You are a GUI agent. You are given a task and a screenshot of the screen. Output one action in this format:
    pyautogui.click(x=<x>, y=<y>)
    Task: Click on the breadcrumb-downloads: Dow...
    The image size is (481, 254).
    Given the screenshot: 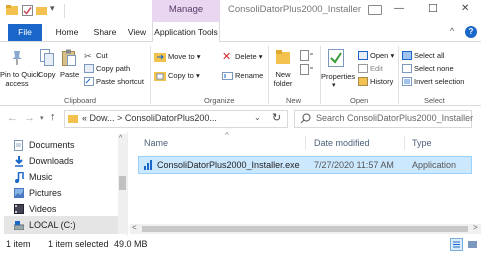 What is the action you would take?
    pyautogui.click(x=102, y=118)
    